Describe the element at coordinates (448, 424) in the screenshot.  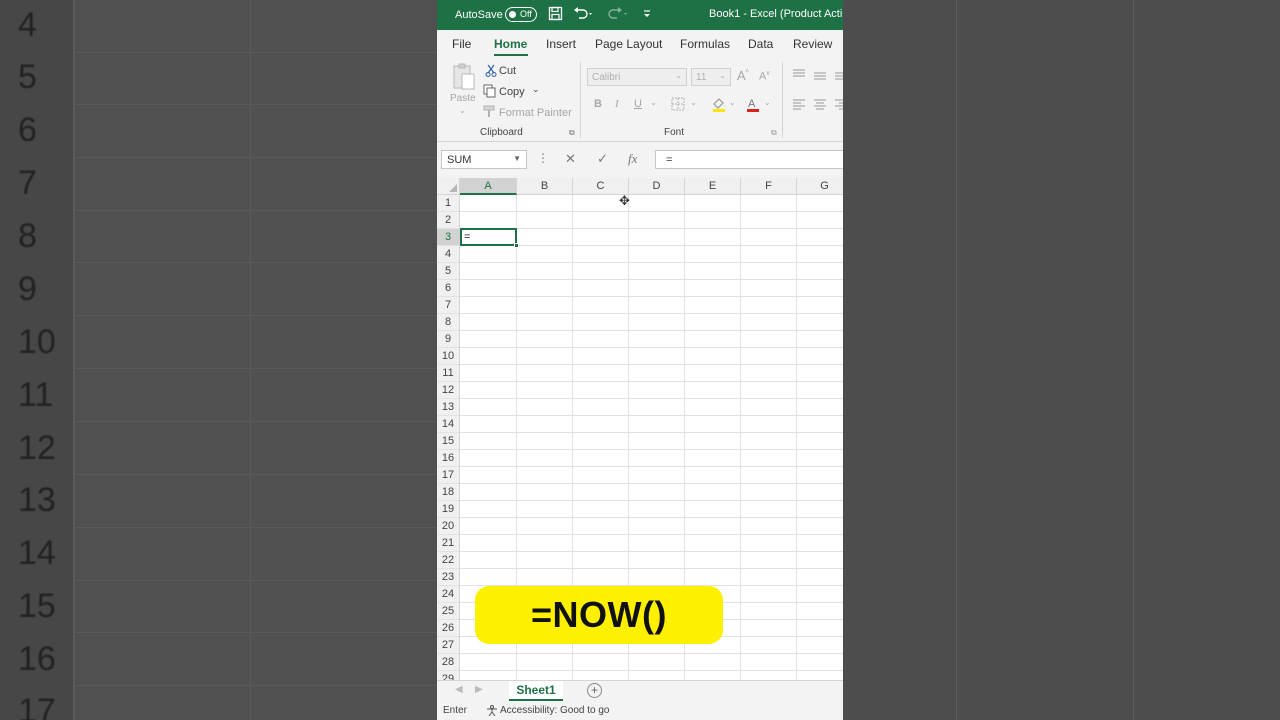
I see `row-header-14: 14` at that location.